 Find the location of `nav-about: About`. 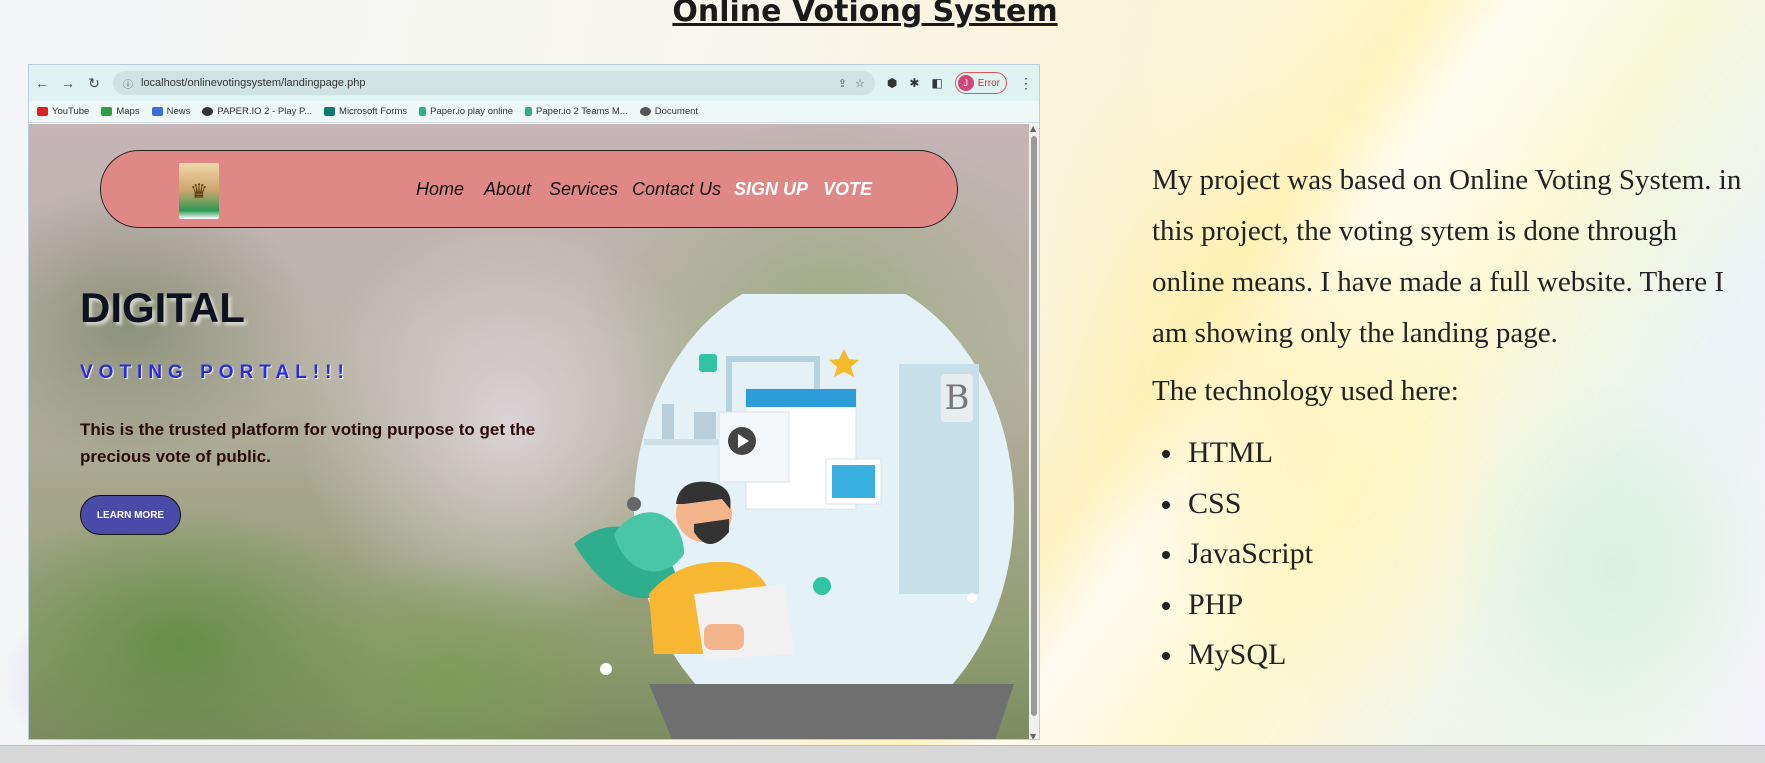

nav-about: About is located at coordinates (507, 189).